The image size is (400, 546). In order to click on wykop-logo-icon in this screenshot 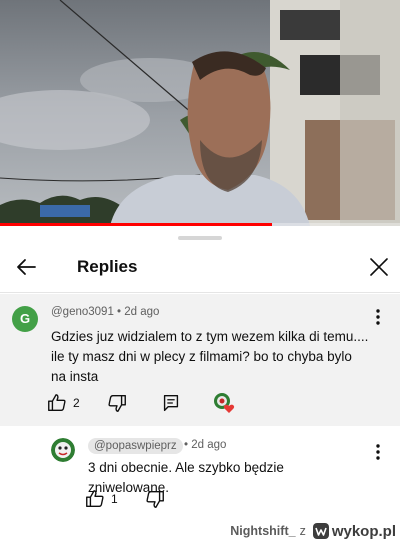, I will do `click(320, 531)`.